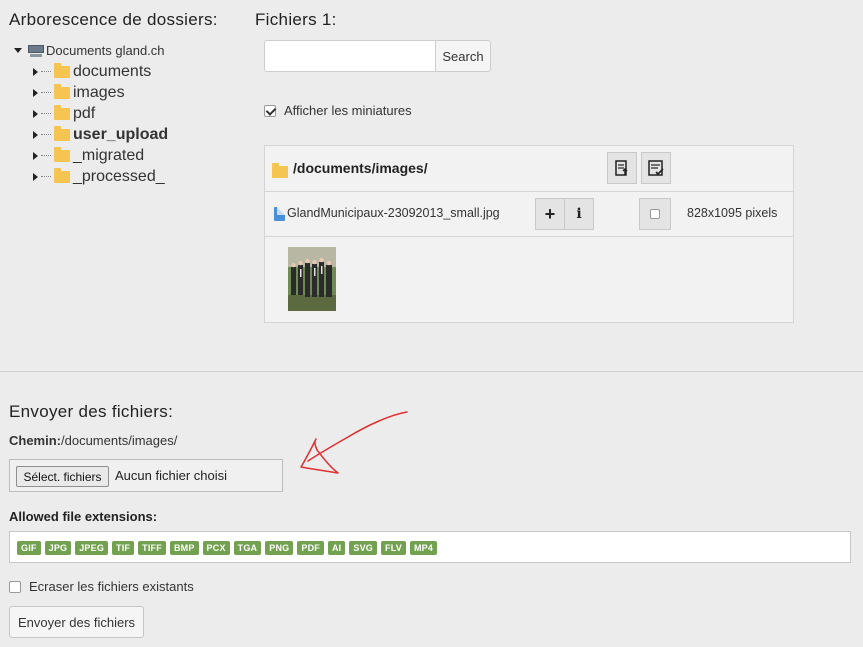 The height and width of the screenshot is (647, 863). What do you see at coordinates (119, 177) in the screenshot?
I see `tree-item-label: _processed_` at bounding box center [119, 177].